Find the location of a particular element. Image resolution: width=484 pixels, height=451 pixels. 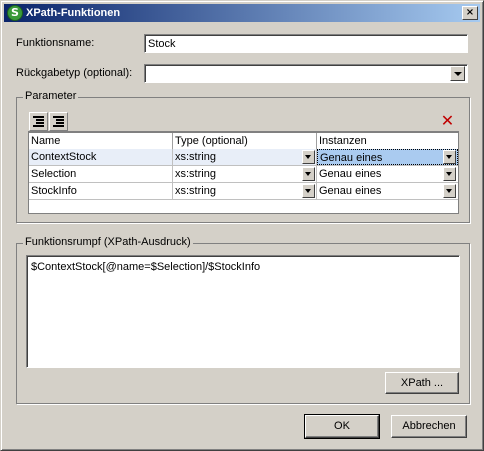

insert-row-icon is located at coordinates (58, 122).